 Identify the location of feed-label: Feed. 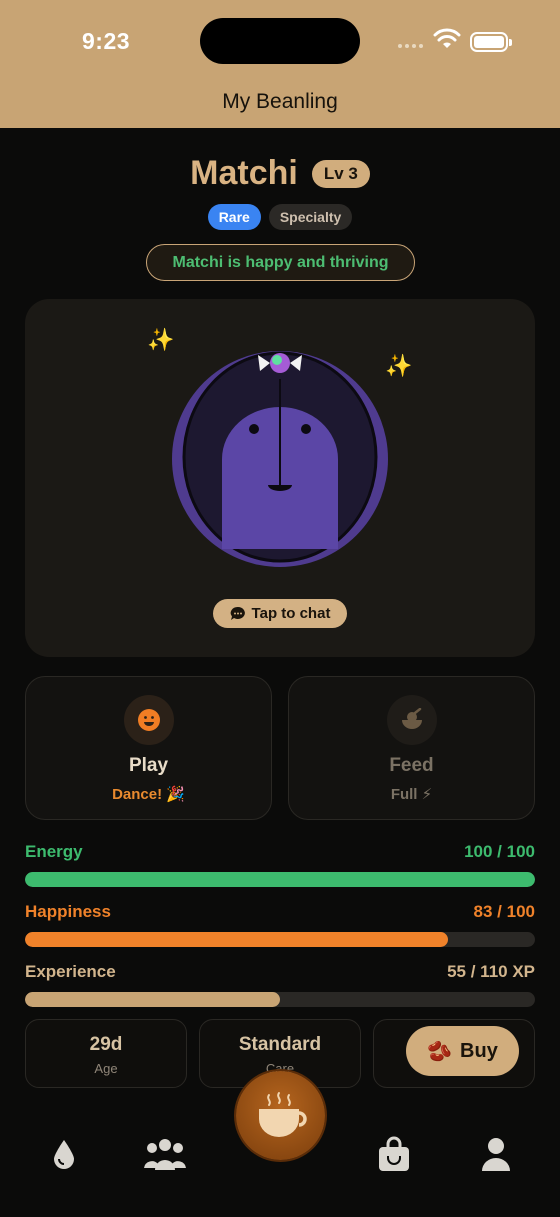
(411, 765).